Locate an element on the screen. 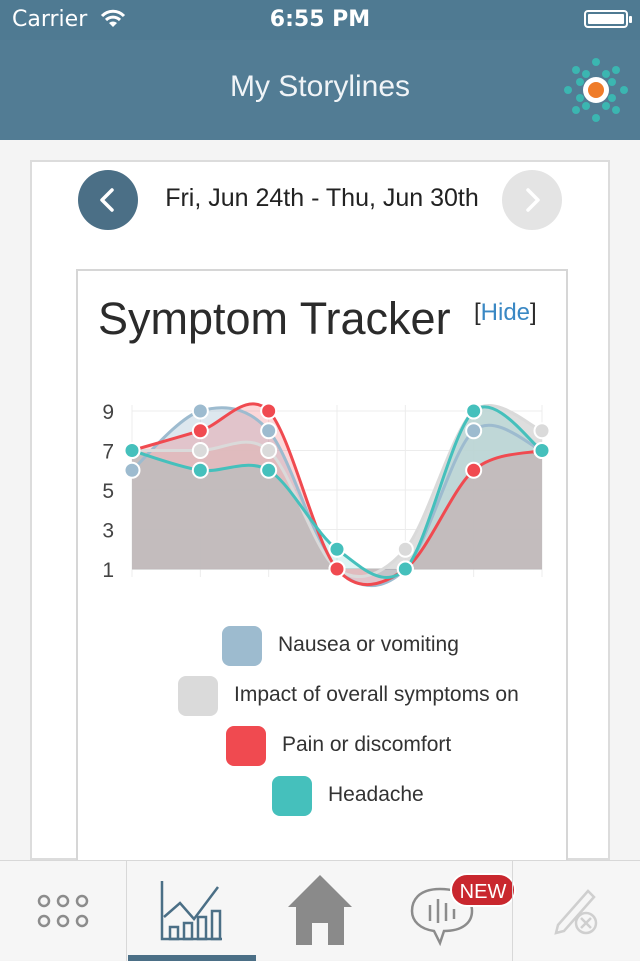 Image resolution: width=640 pixels, height=961 pixels. chevron-left-icon is located at coordinates (107, 200).